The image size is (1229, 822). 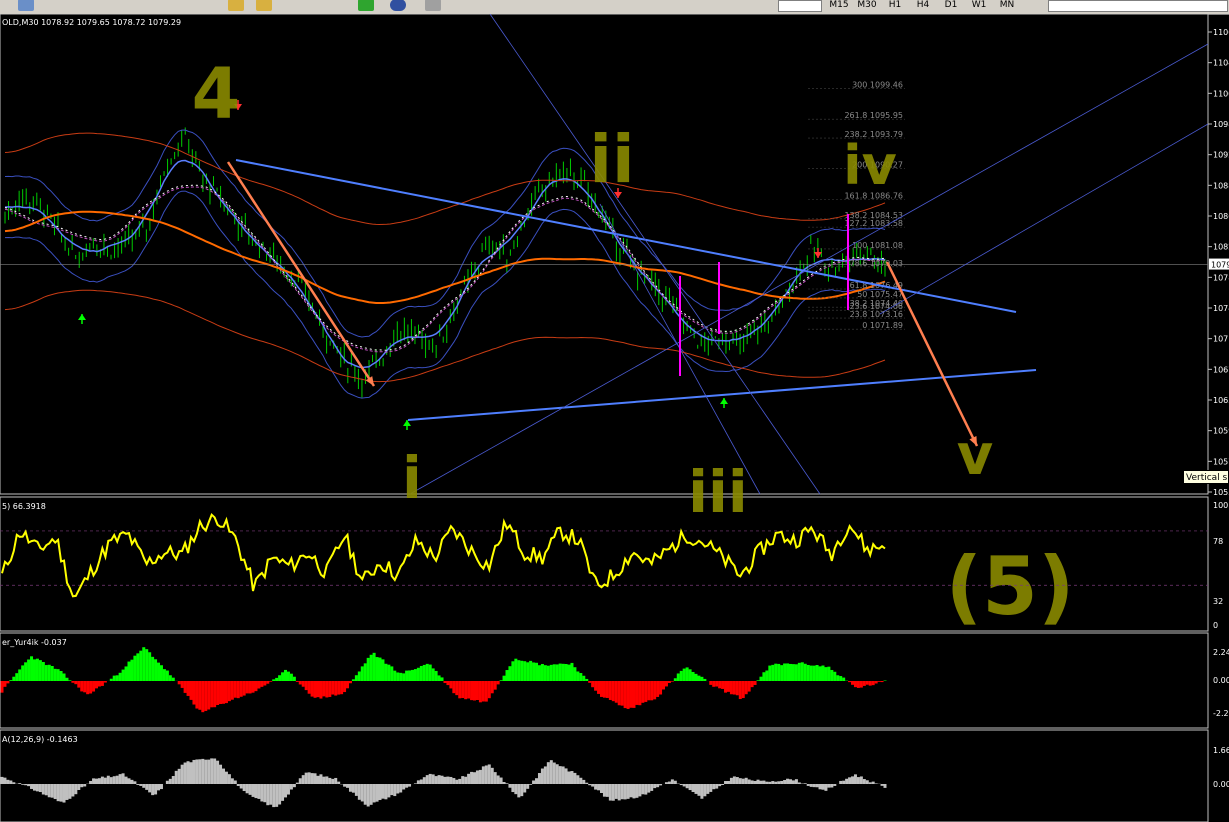 I want to click on price-axis-label: 1100, so click(x=1221, y=93).